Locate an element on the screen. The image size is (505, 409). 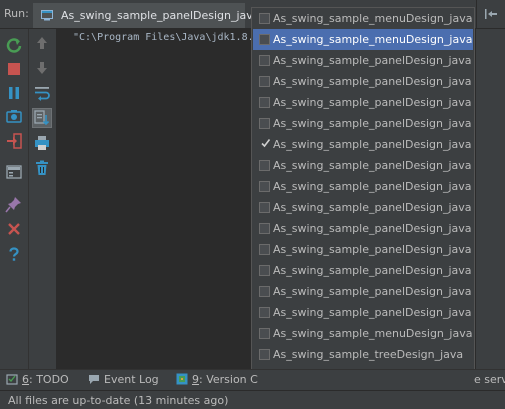
version-control-label: : Version C is located at coordinates (228, 379).